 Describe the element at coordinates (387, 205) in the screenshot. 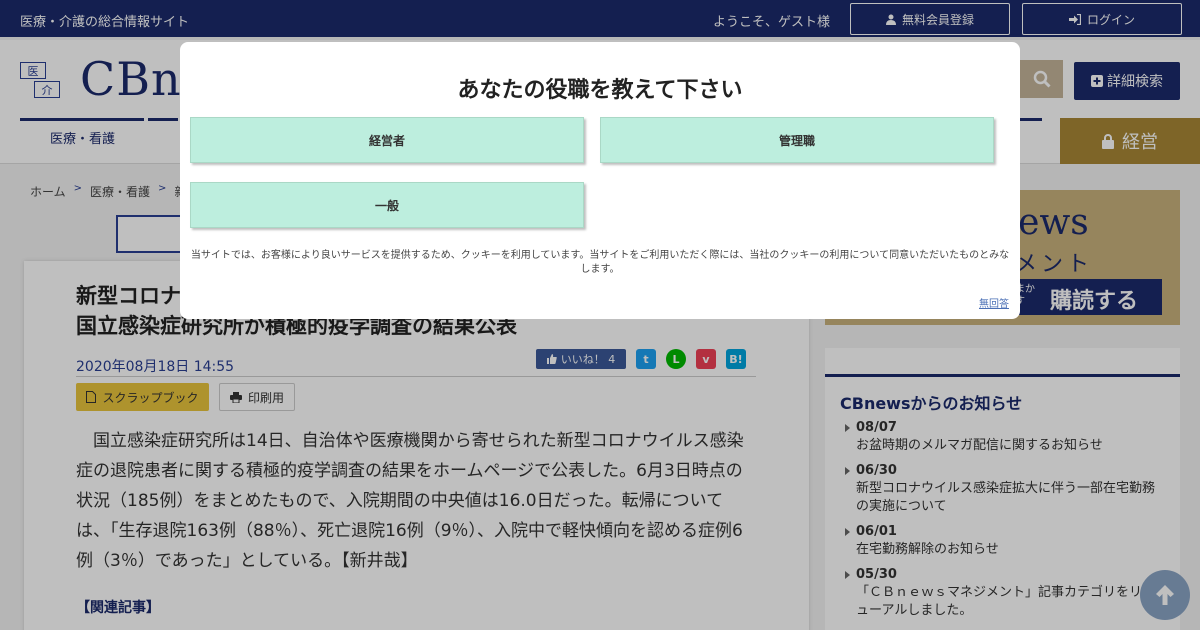

I see `role-general-button: 一般` at that location.